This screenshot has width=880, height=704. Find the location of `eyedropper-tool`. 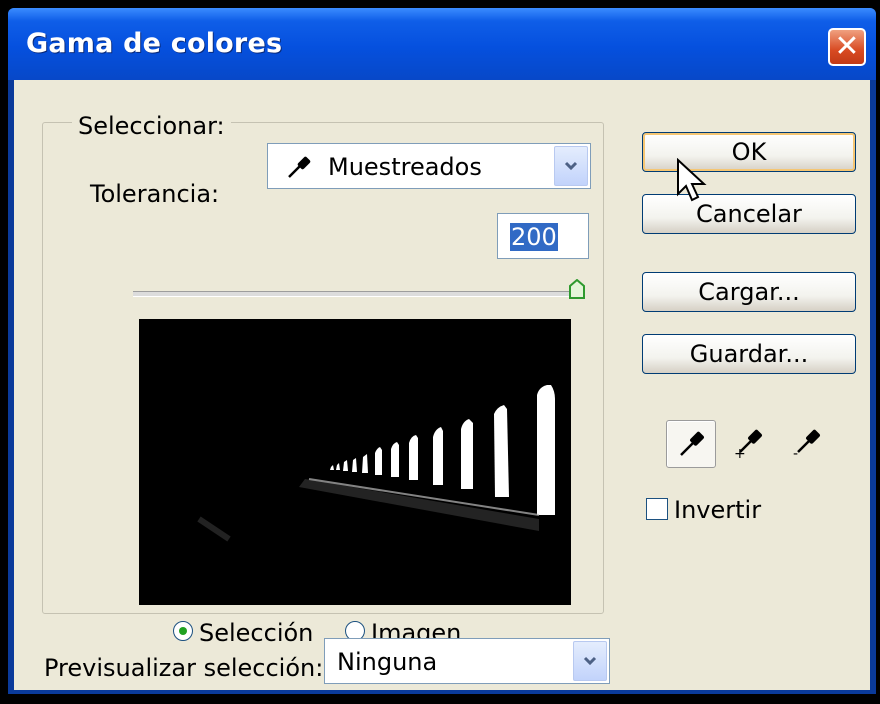

eyedropper-tool is located at coordinates (691, 444).